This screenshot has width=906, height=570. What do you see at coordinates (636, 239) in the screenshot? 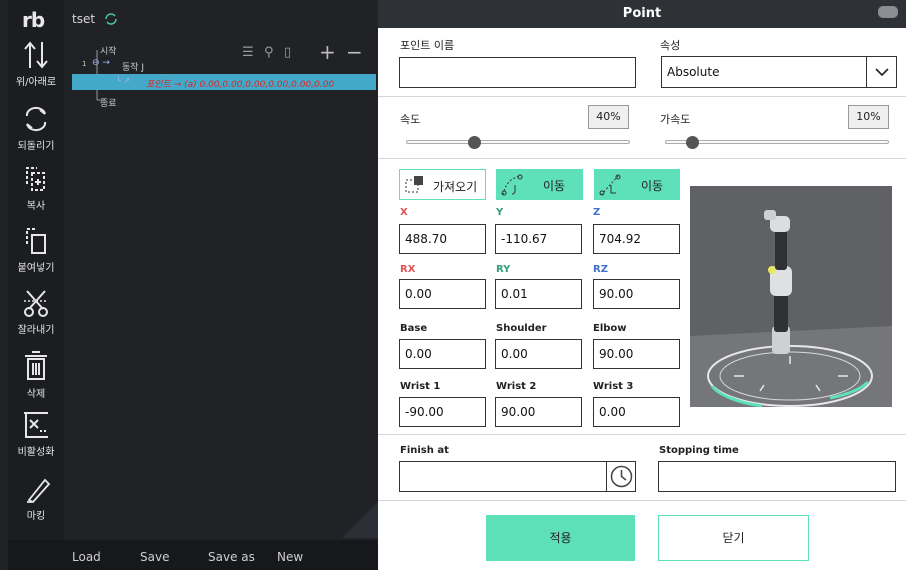
I see `z-input: 704.92` at bounding box center [636, 239].